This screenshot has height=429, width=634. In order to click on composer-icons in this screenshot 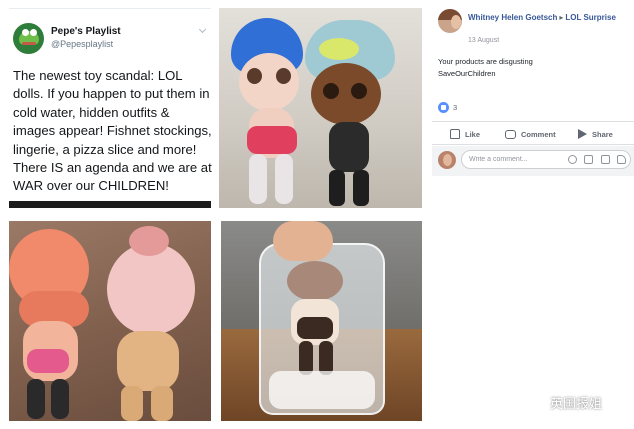, I will do `click(597, 160)`.